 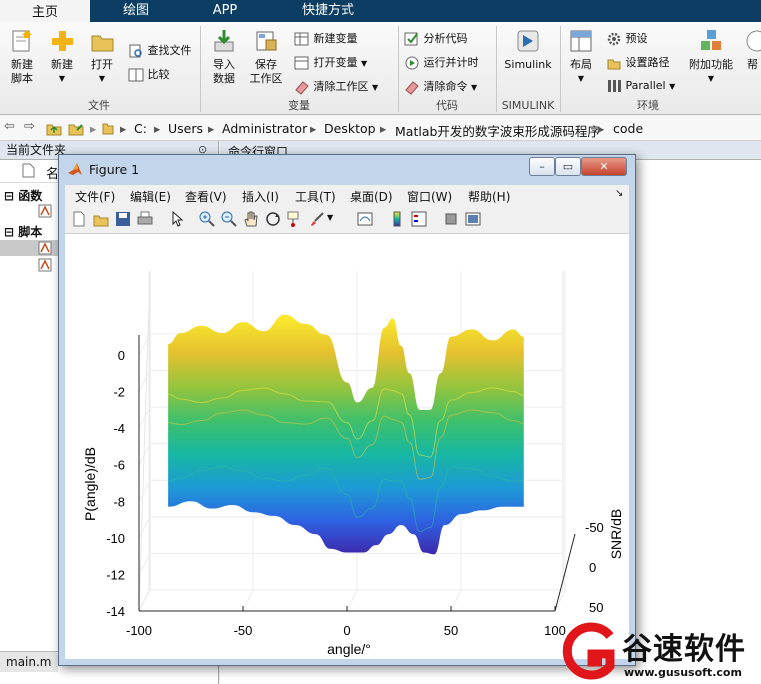 What do you see at coordinates (315, 196) in the screenshot?
I see `menu-tools: 工具(T)` at bounding box center [315, 196].